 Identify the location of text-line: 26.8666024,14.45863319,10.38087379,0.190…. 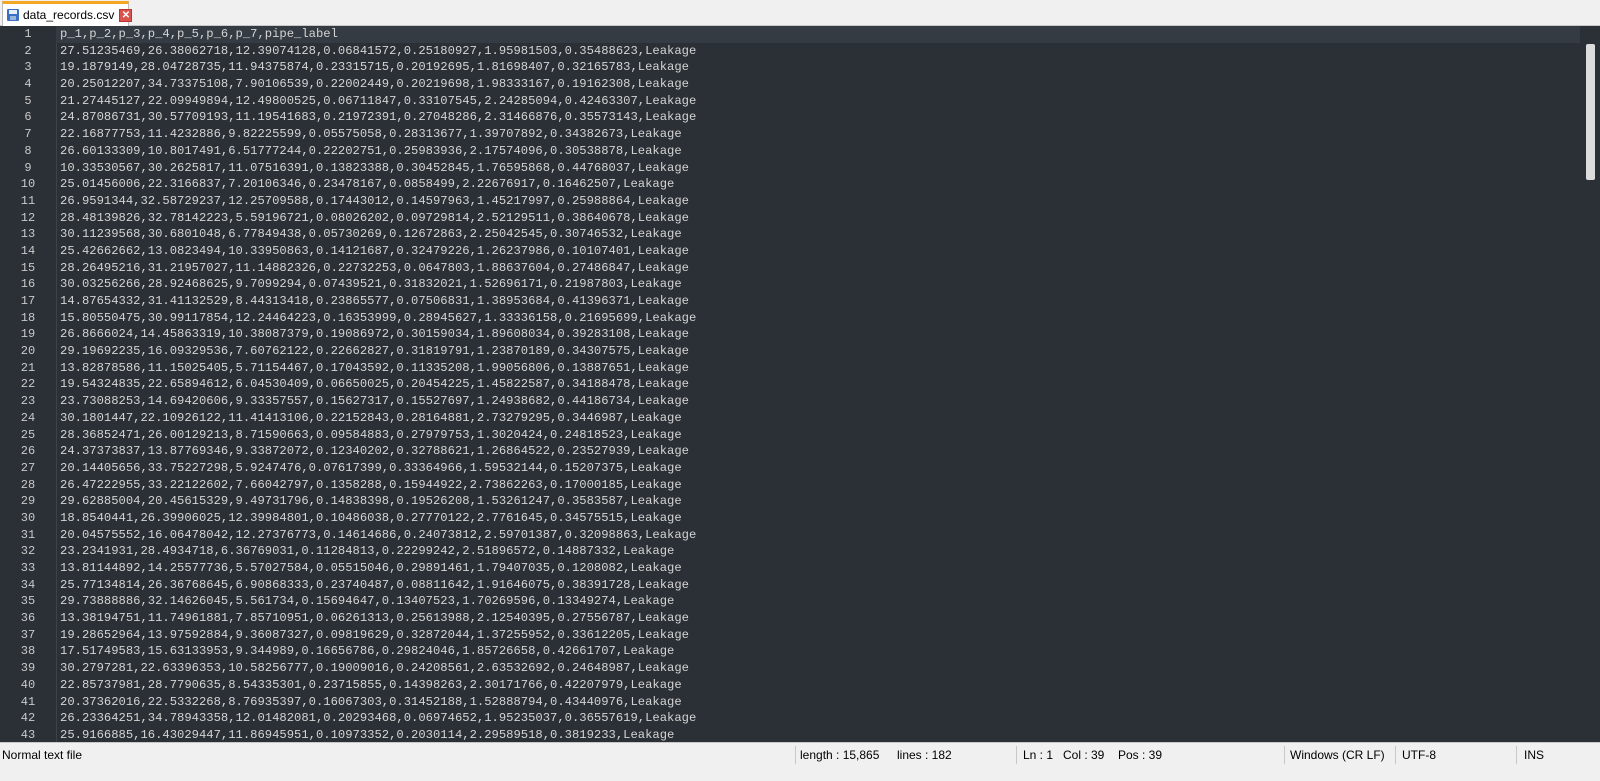
(818, 334).